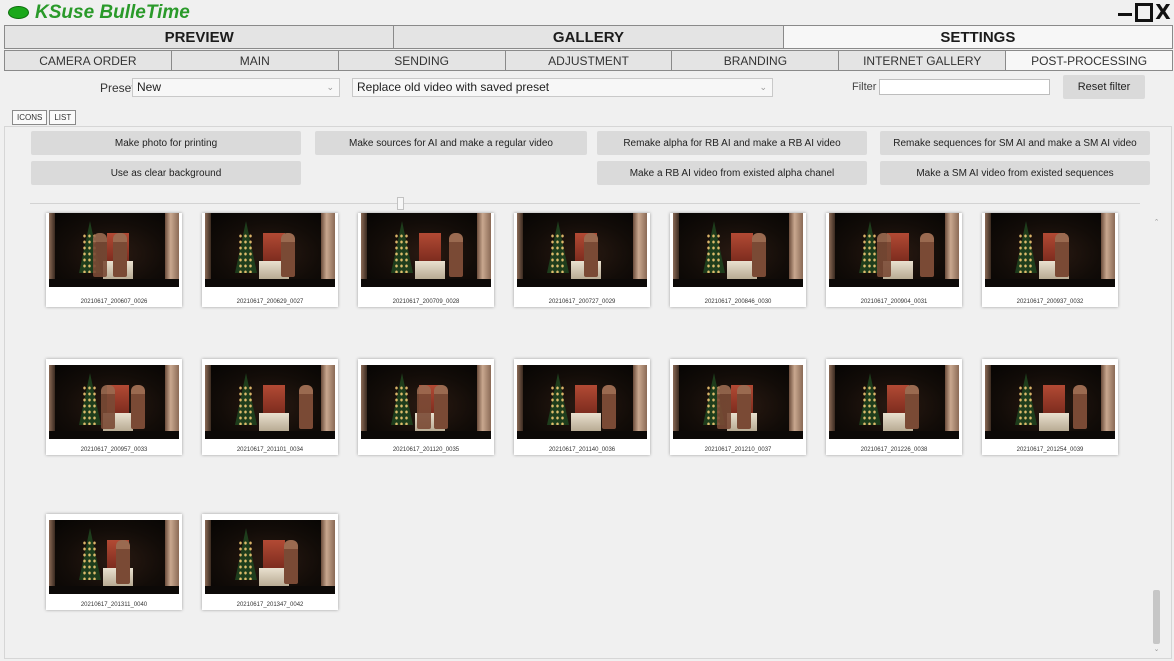 The width and height of the screenshot is (1174, 661). I want to click on thumbnail-caption: 20210617_201101_0034, so click(270, 450).